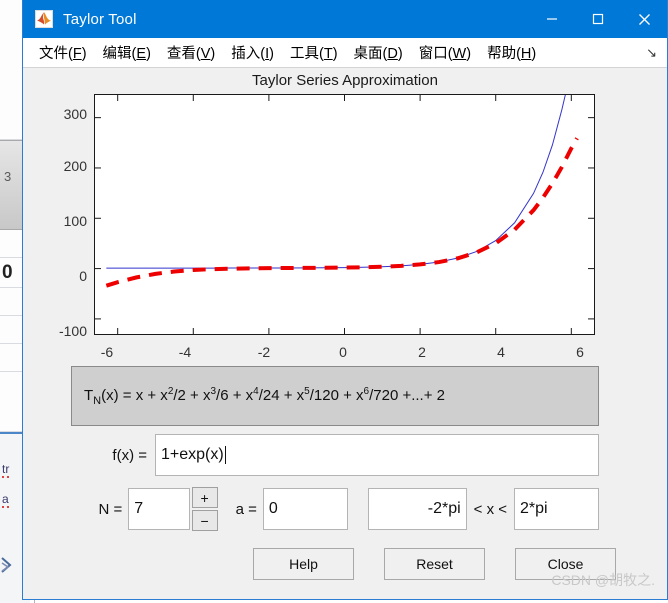  I want to click on menu-item-window-mnemonic: W, so click(459, 54).